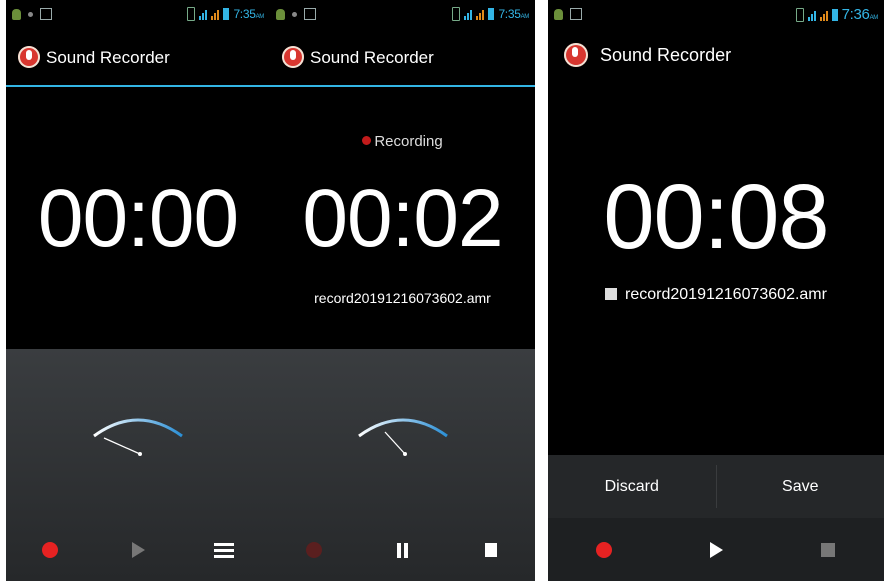  I want to click on status-bar: 7:36AM, so click(716, 15).